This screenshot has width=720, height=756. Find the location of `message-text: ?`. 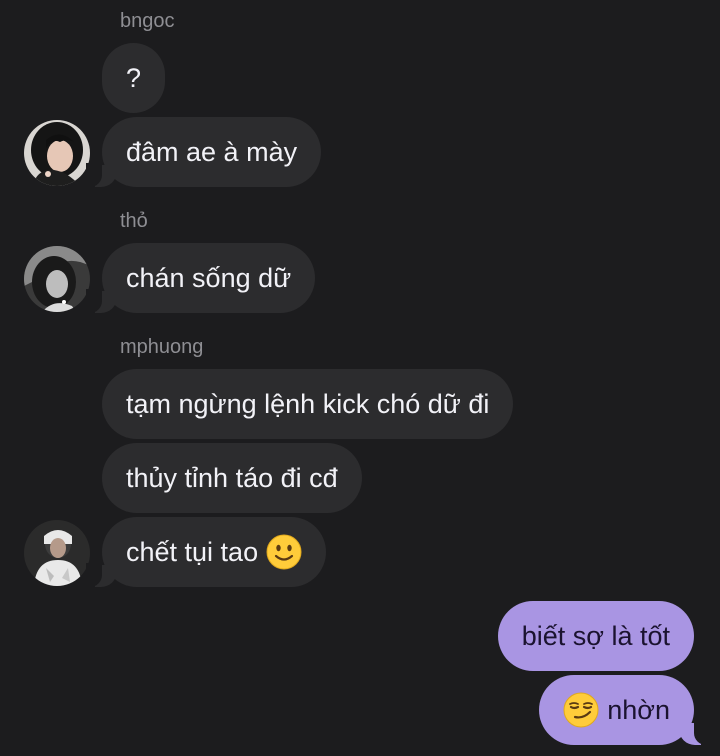

message-text: ? is located at coordinates (134, 77).